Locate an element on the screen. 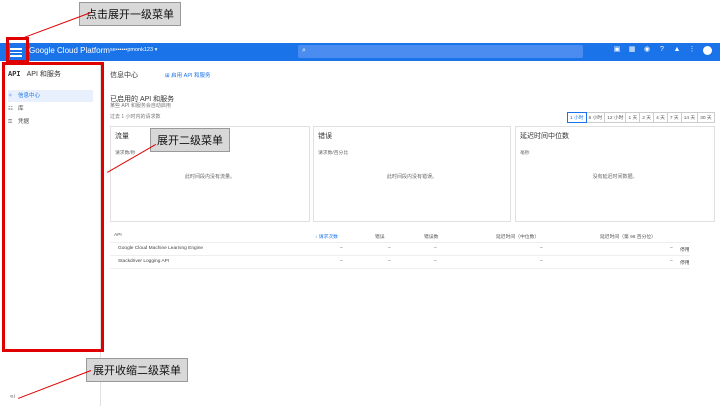 Image resolution: width=720 pixels, height=406 pixels. col-errors: 错误 is located at coordinates (380, 236).